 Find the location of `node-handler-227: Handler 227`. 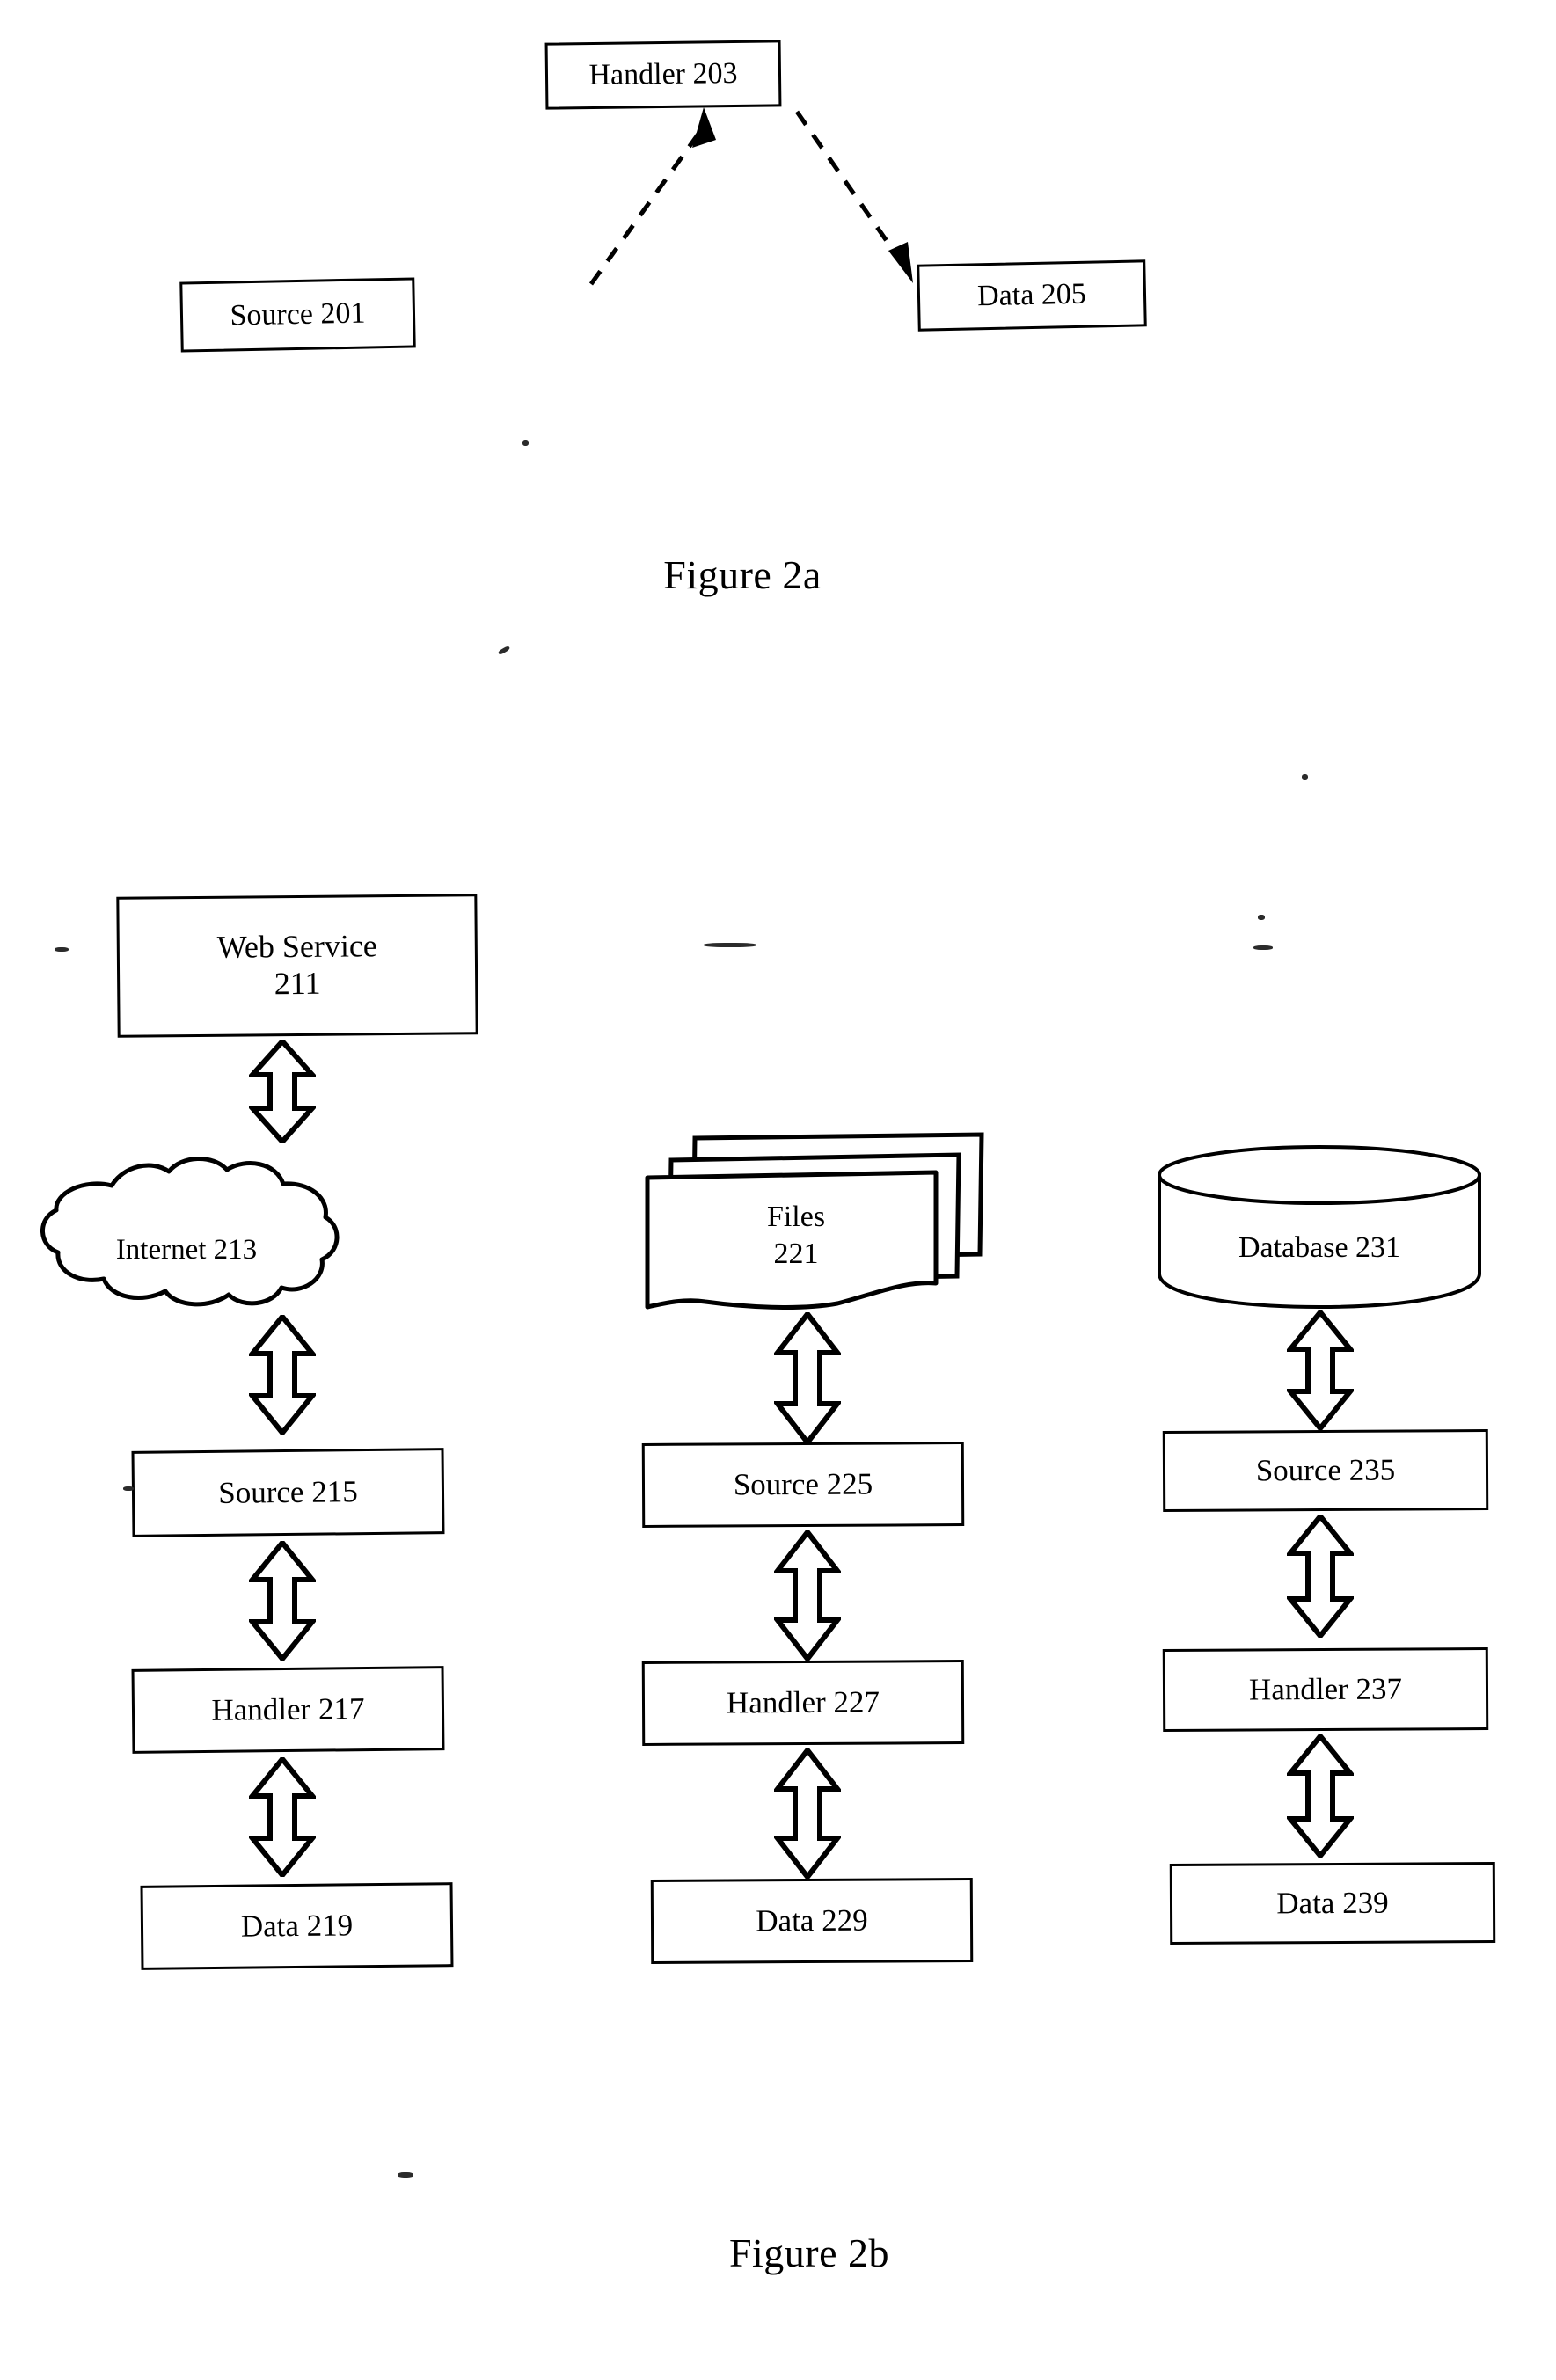

node-handler-227: Handler 227 is located at coordinates (803, 1703).